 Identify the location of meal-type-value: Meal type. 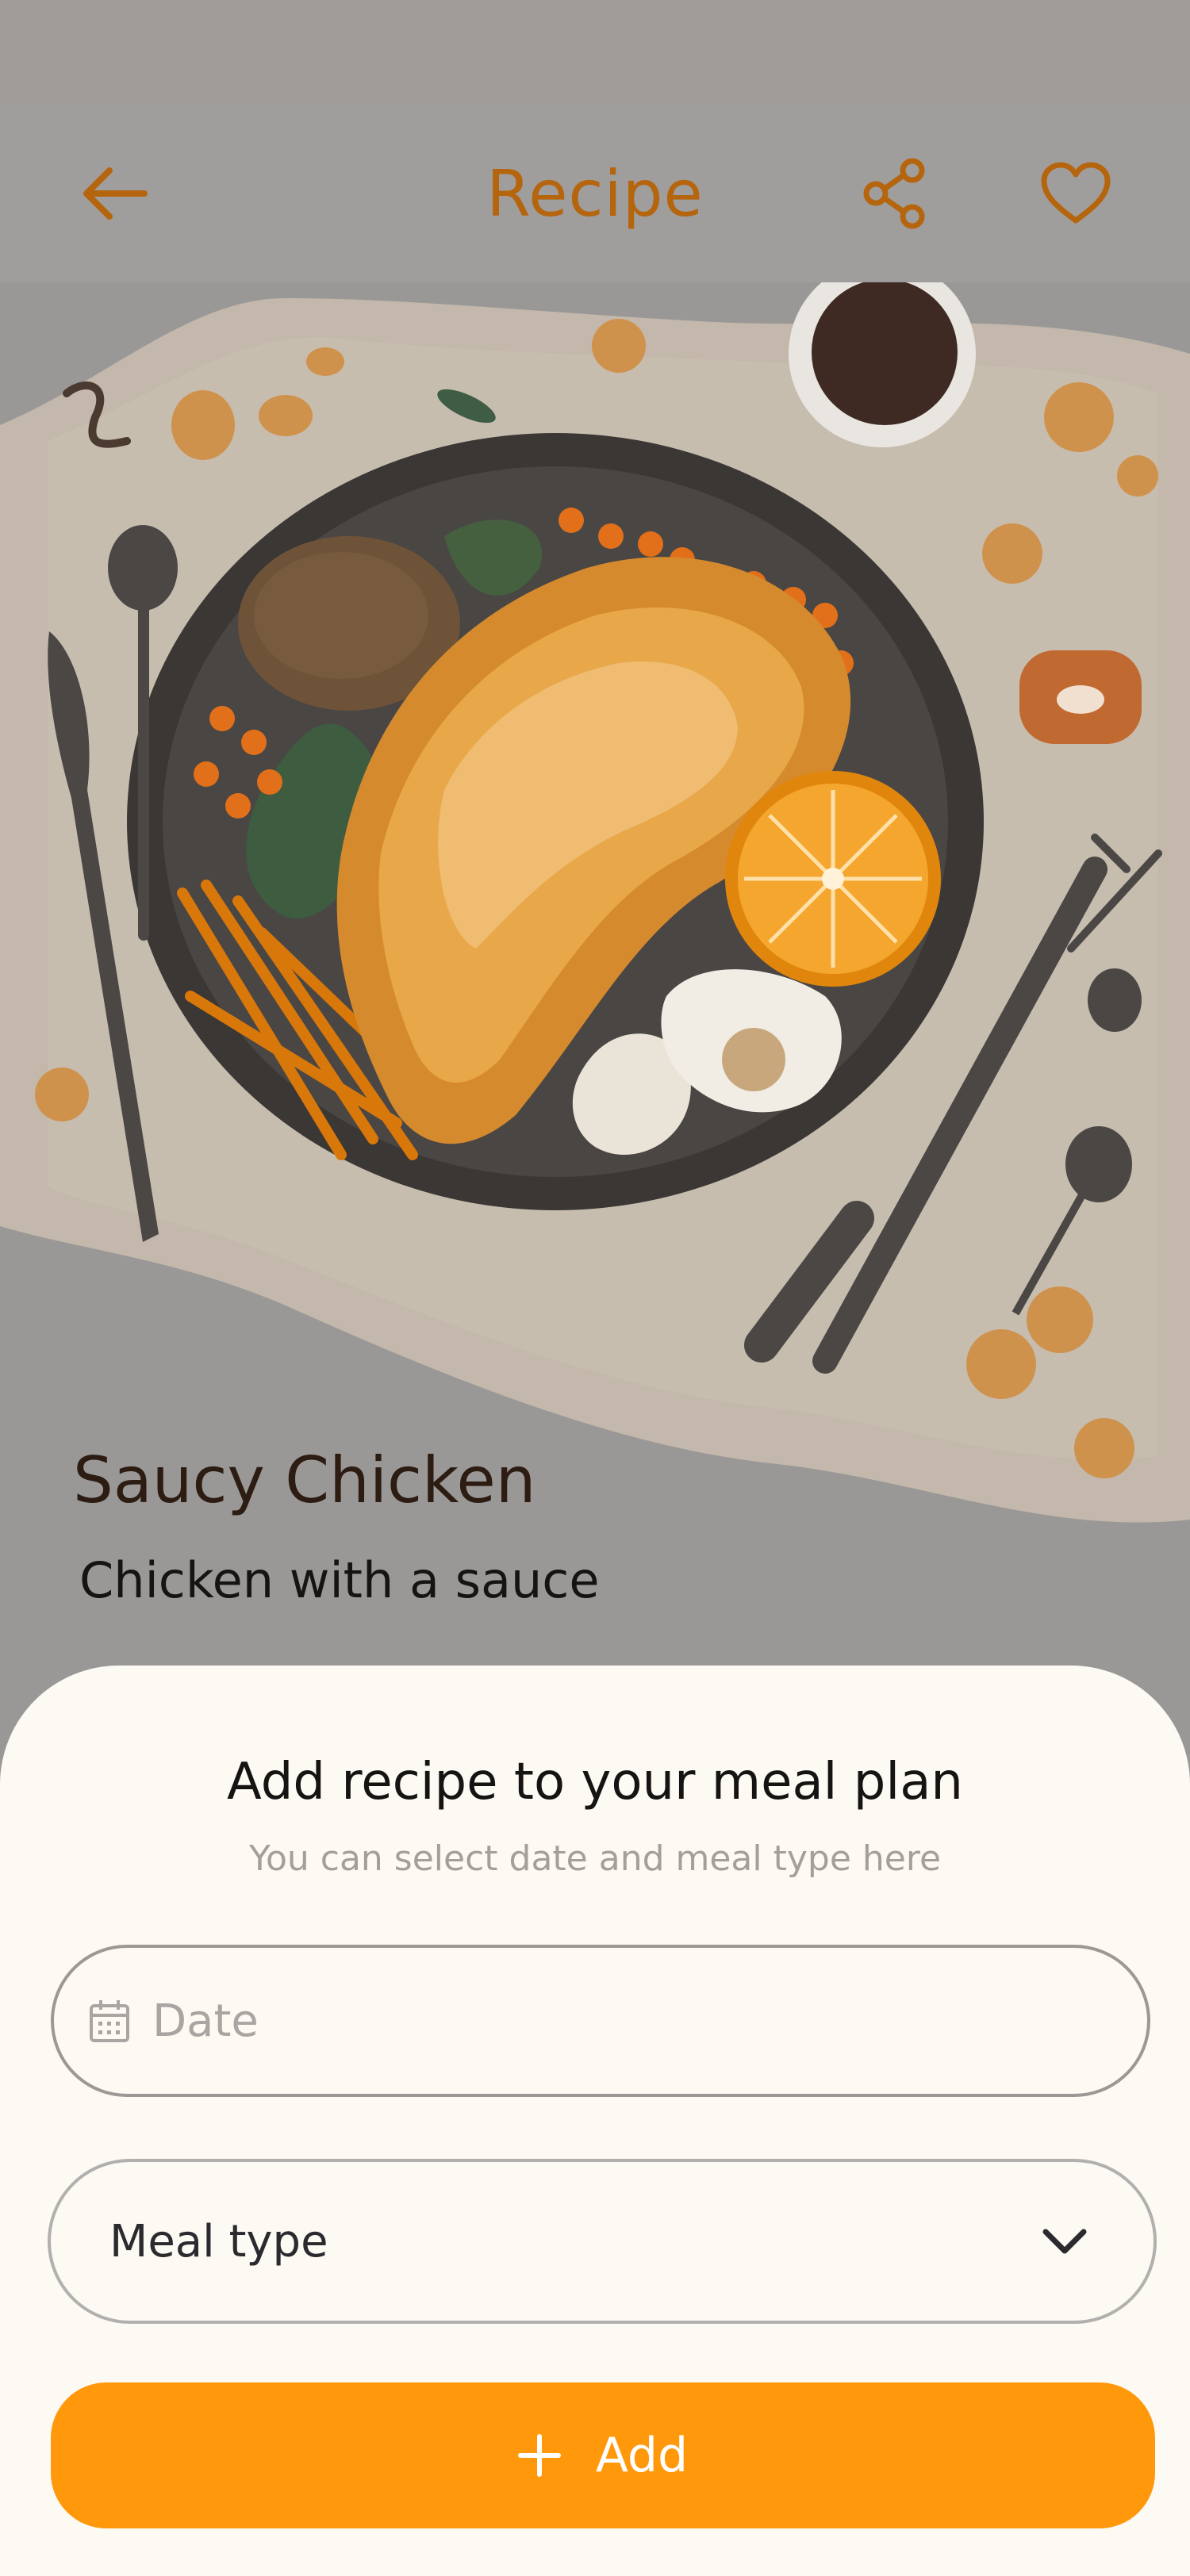
(218, 2241).